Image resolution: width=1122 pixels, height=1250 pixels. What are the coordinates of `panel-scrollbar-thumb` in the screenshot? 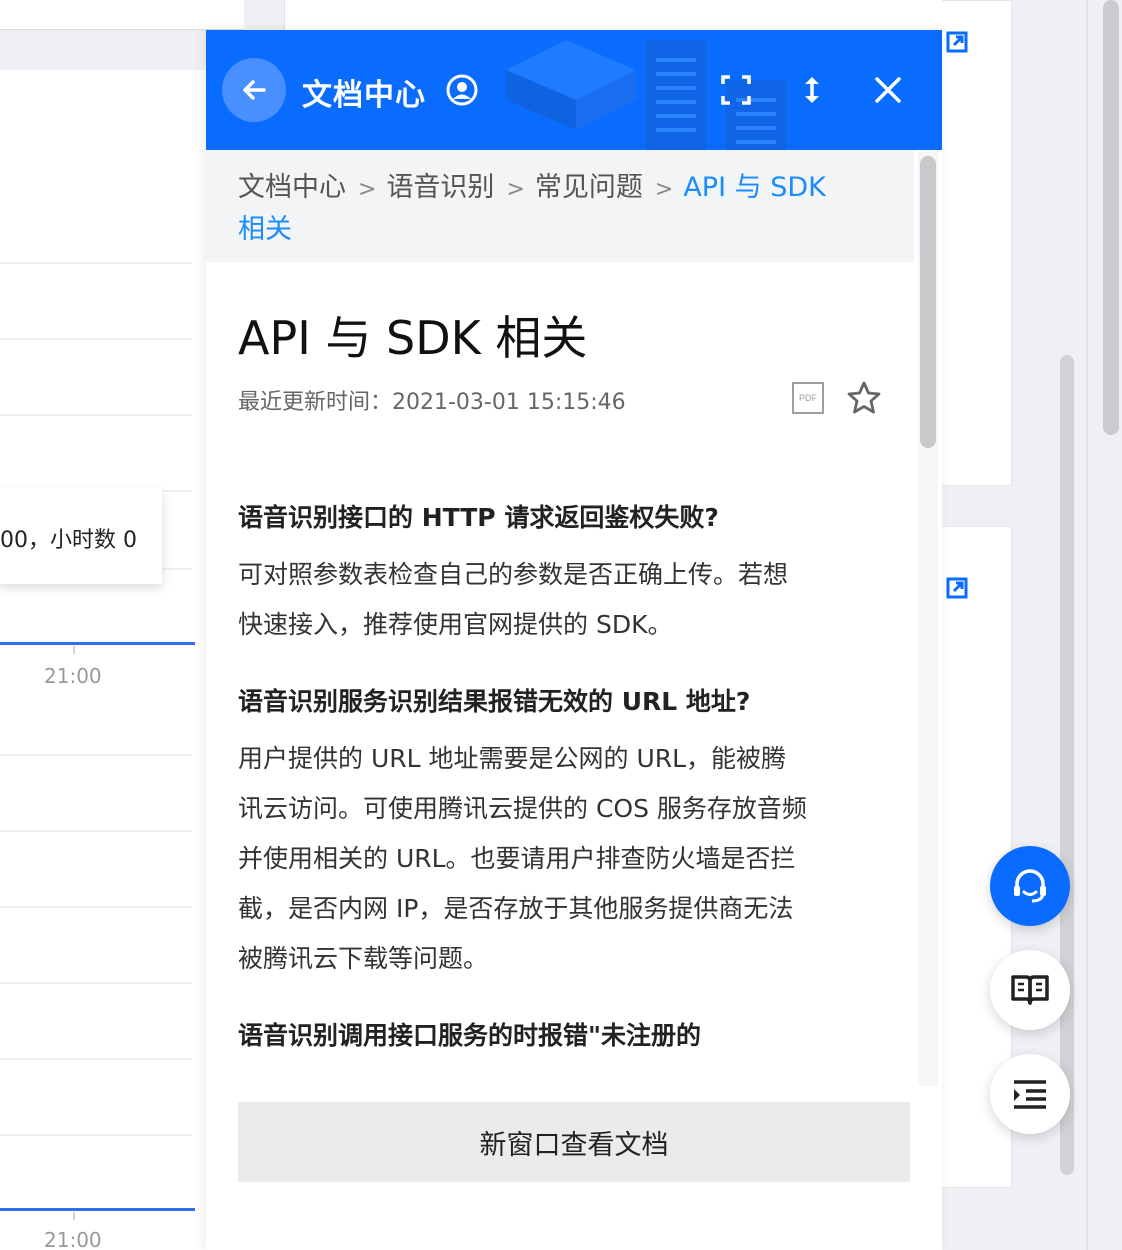 It's located at (928, 302).